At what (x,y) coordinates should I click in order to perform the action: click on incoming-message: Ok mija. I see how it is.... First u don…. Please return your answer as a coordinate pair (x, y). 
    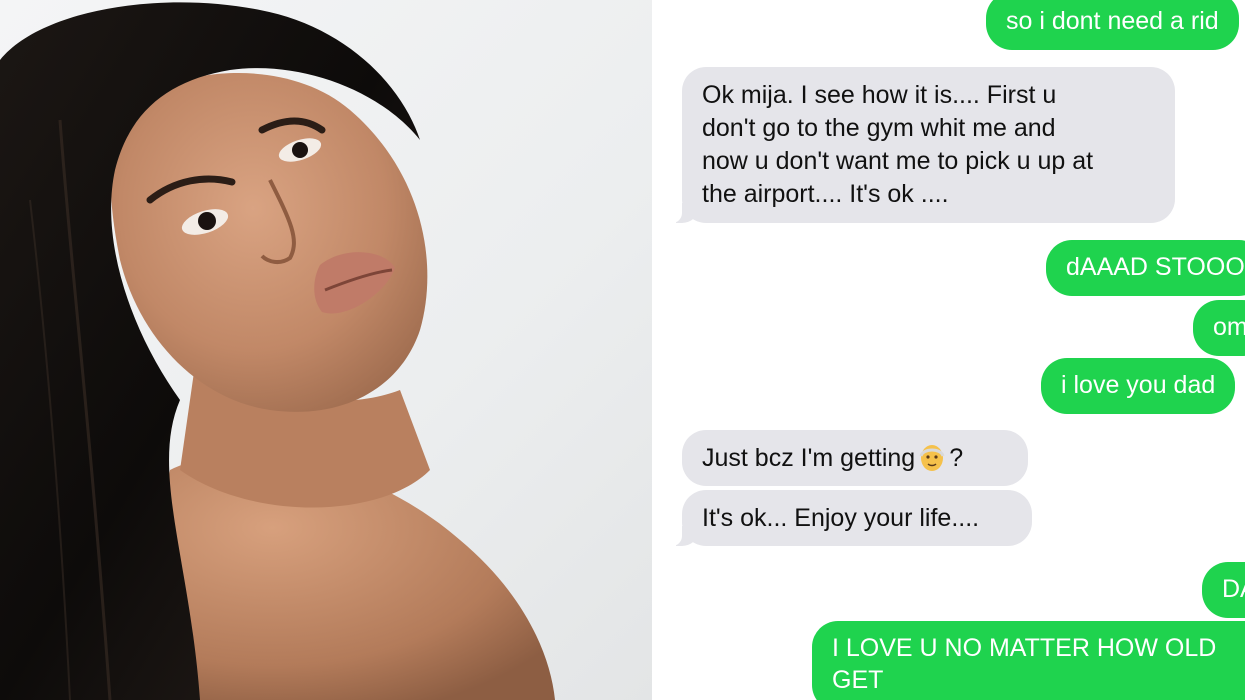
    Looking at the image, I should click on (921, 145).